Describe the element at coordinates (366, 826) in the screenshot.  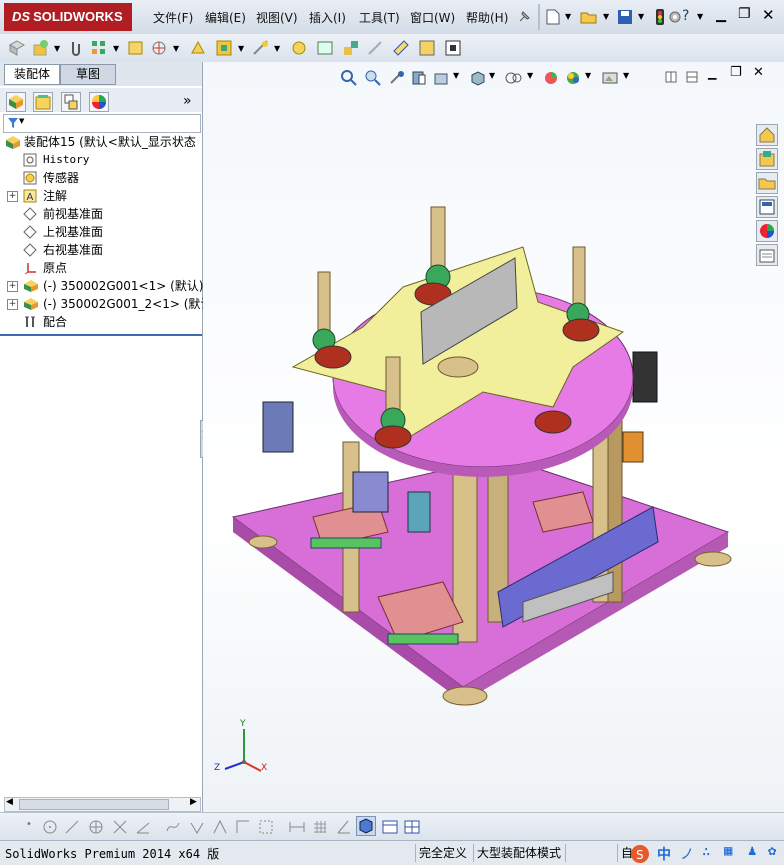
I see `3d-view-toggle` at that location.